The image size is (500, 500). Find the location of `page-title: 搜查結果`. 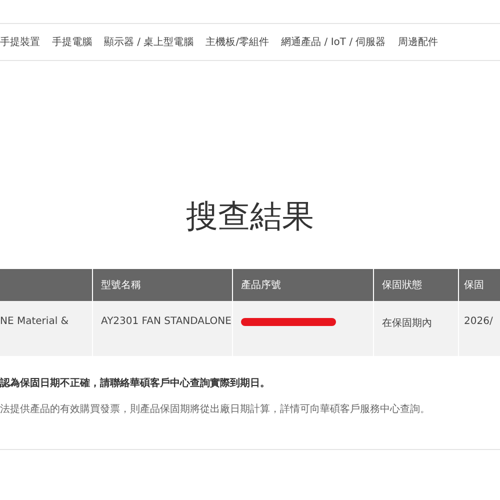

page-title: 搜查結果 is located at coordinates (250, 216).